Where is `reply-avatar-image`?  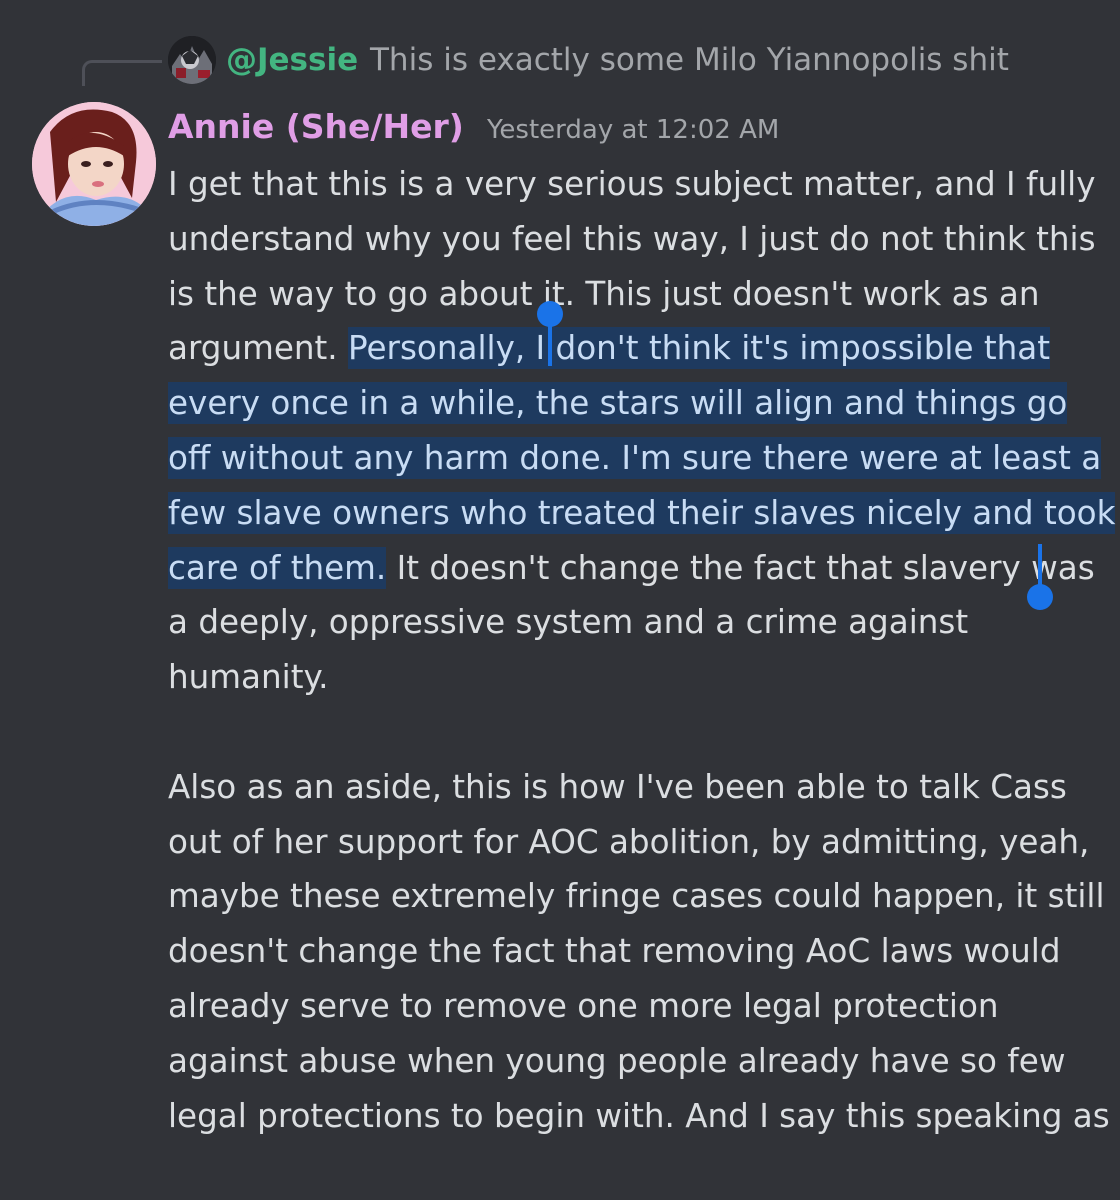
reply-avatar-image is located at coordinates (192, 60).